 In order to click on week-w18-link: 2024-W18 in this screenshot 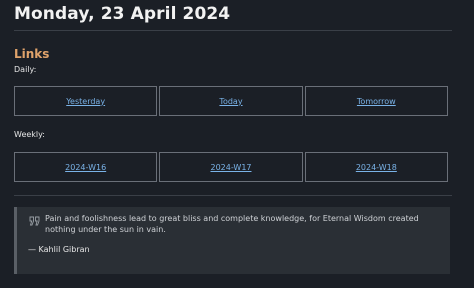, I will do `click(376, 167)`.